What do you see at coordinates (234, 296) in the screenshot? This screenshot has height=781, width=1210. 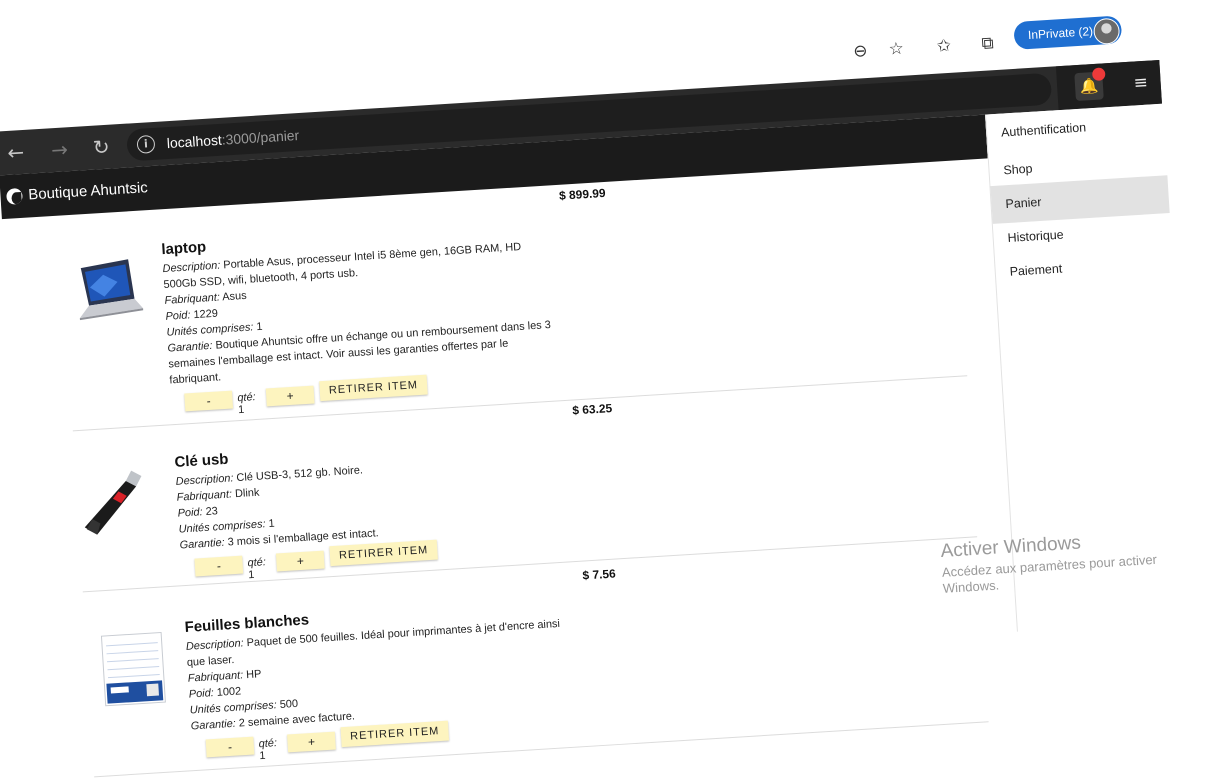 I see `product-manufacturer: Asus` at bounding box center [234, 296].